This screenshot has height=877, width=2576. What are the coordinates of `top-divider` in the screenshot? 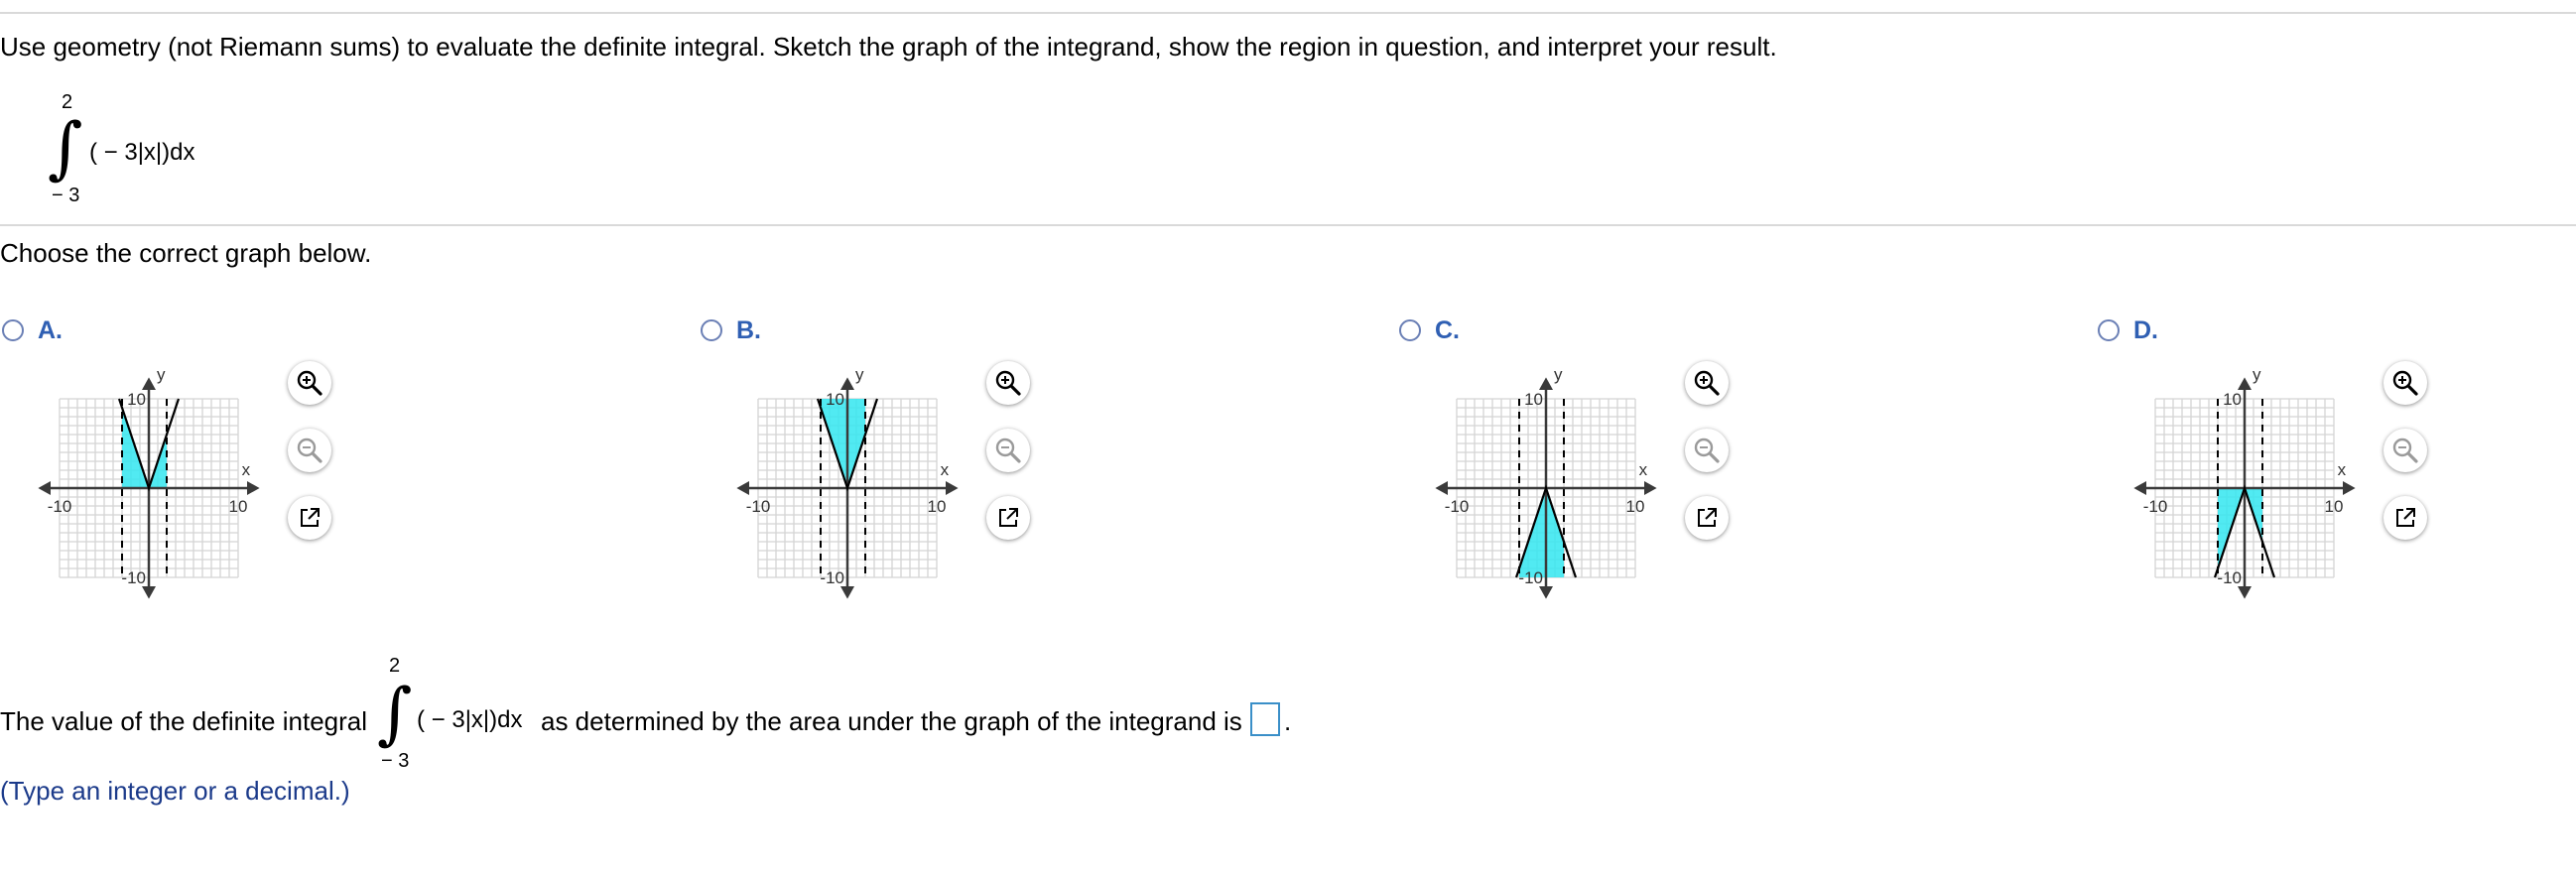 It's located at (1288, 13).